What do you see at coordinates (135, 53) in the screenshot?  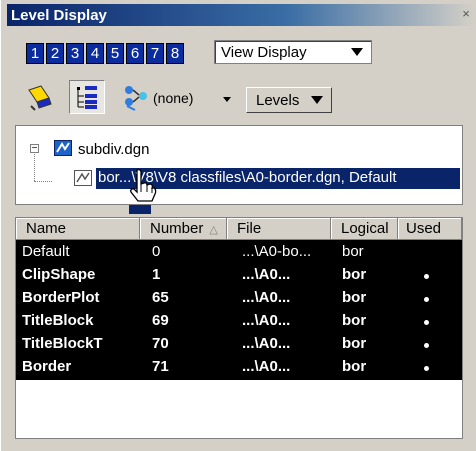 I see `level-button-6: 6` at bounding box center [135, 53].